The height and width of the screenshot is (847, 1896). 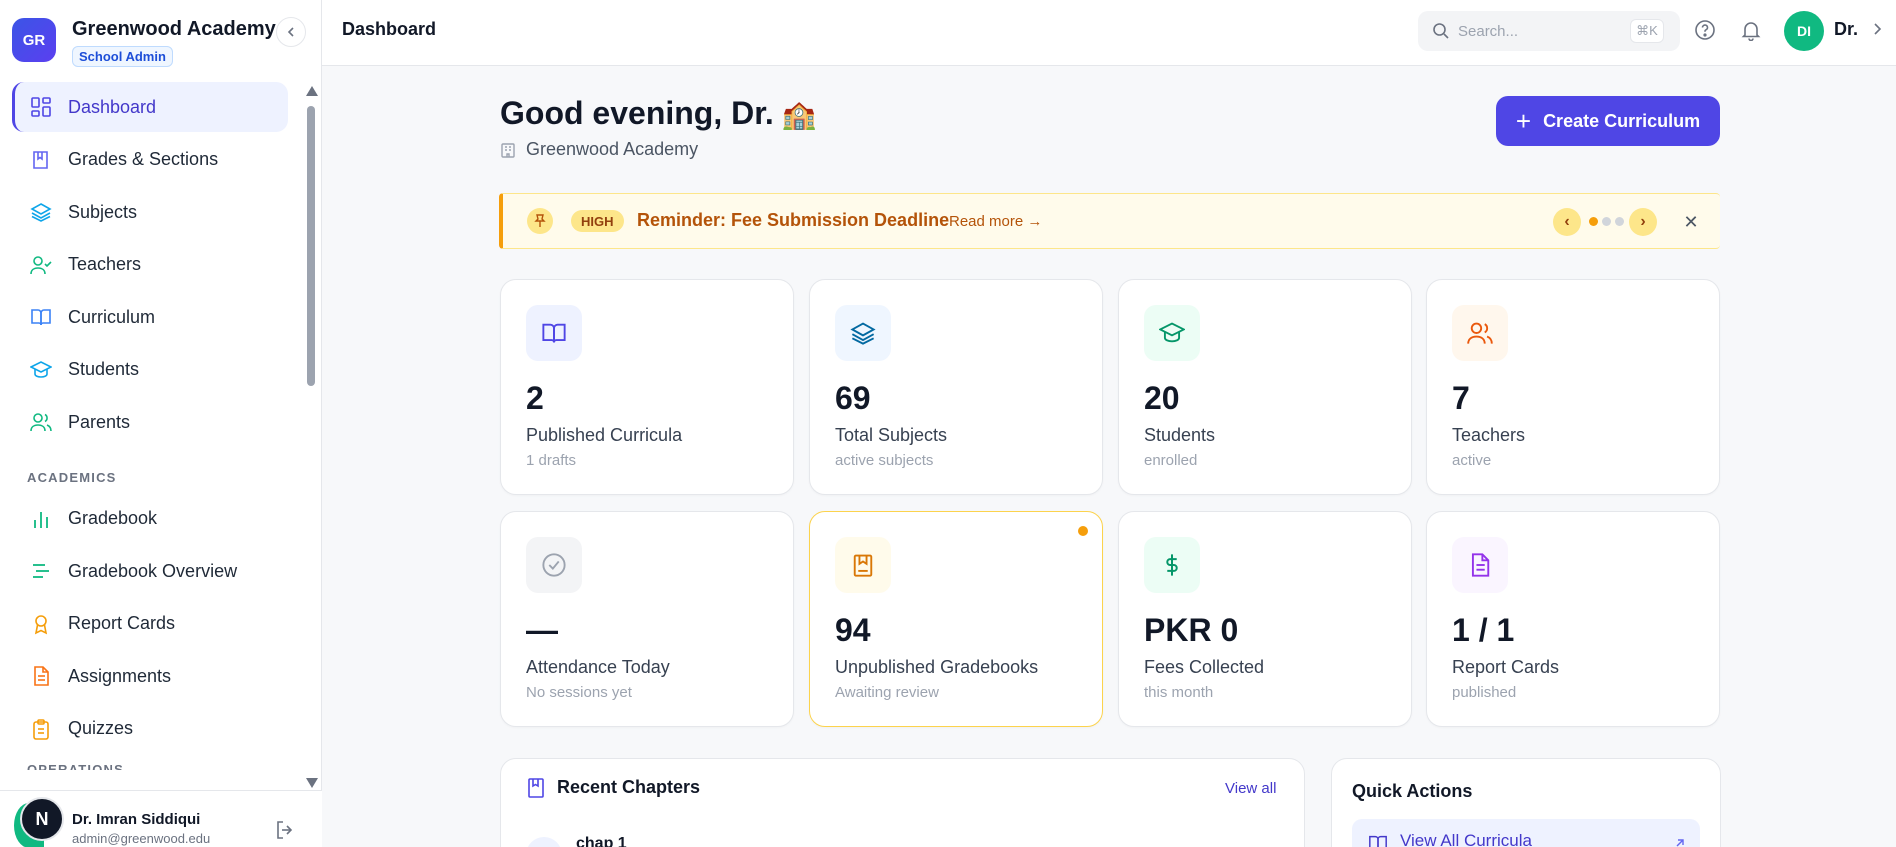 I want to click on next-announcement-button: ›, so click(x=1643, y=222).